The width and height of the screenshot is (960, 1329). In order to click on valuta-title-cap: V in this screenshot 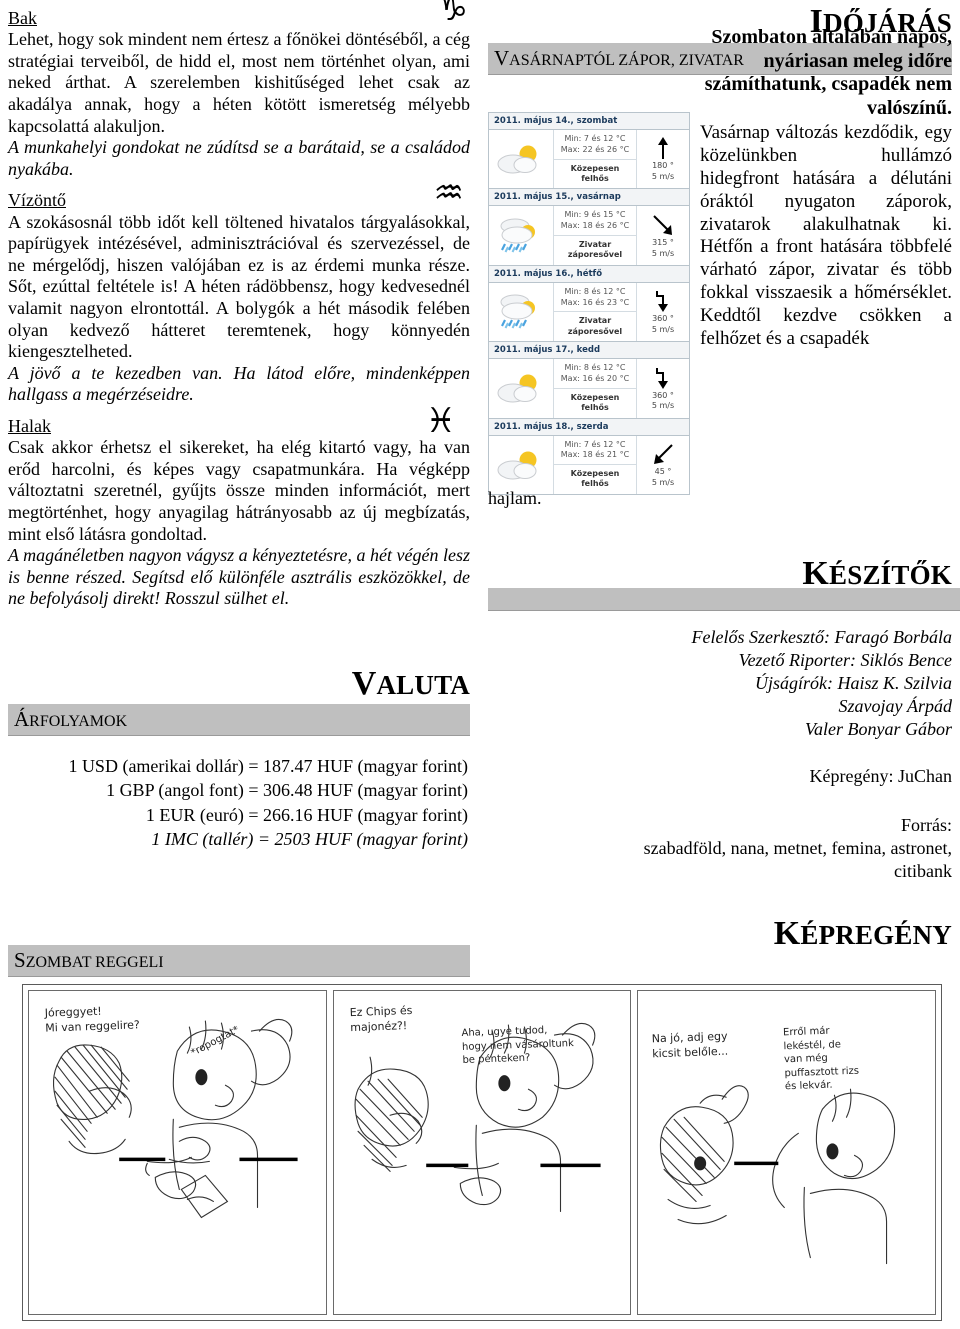, I will do `click(364, 683)`.